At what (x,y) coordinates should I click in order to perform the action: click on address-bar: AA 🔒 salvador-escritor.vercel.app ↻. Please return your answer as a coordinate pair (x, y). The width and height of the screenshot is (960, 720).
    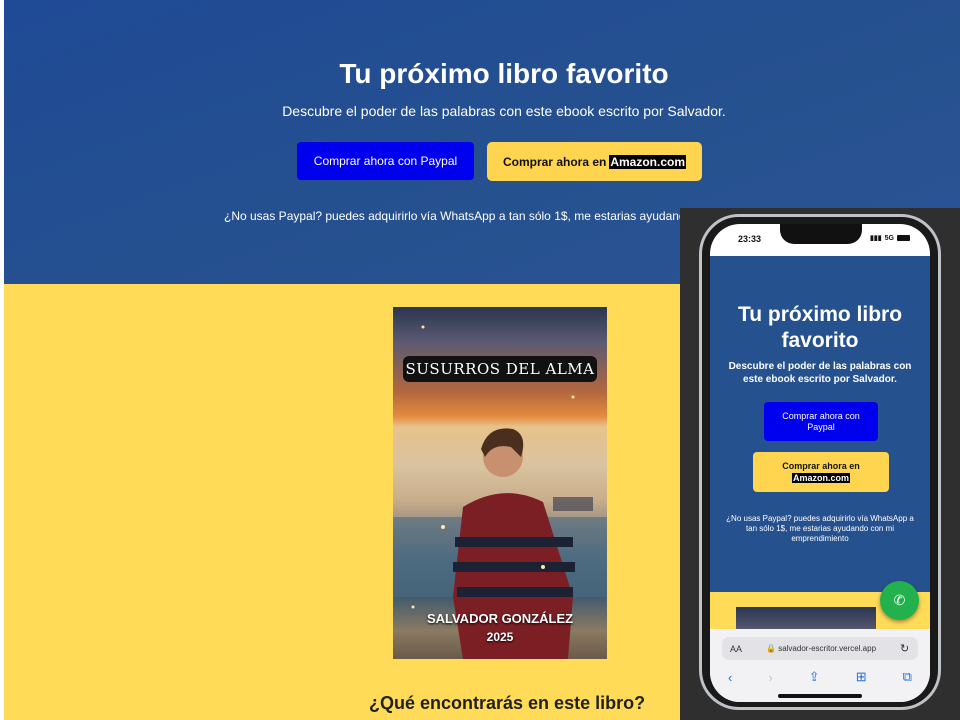
    Looking at the image, I should click on (820, 648).